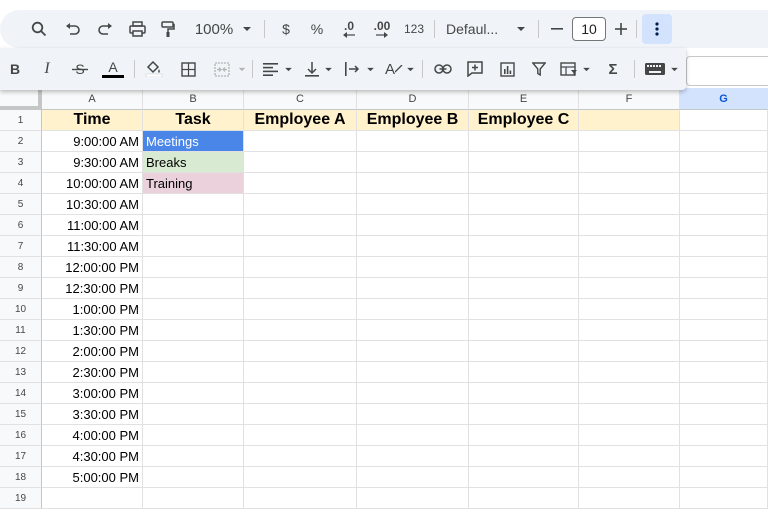 The width and height of the screenshot is (768, 514). Describe the element at coordinates (92, 183) in the screenshot. I see `time-cell: 10:00:00 AM` at that location.